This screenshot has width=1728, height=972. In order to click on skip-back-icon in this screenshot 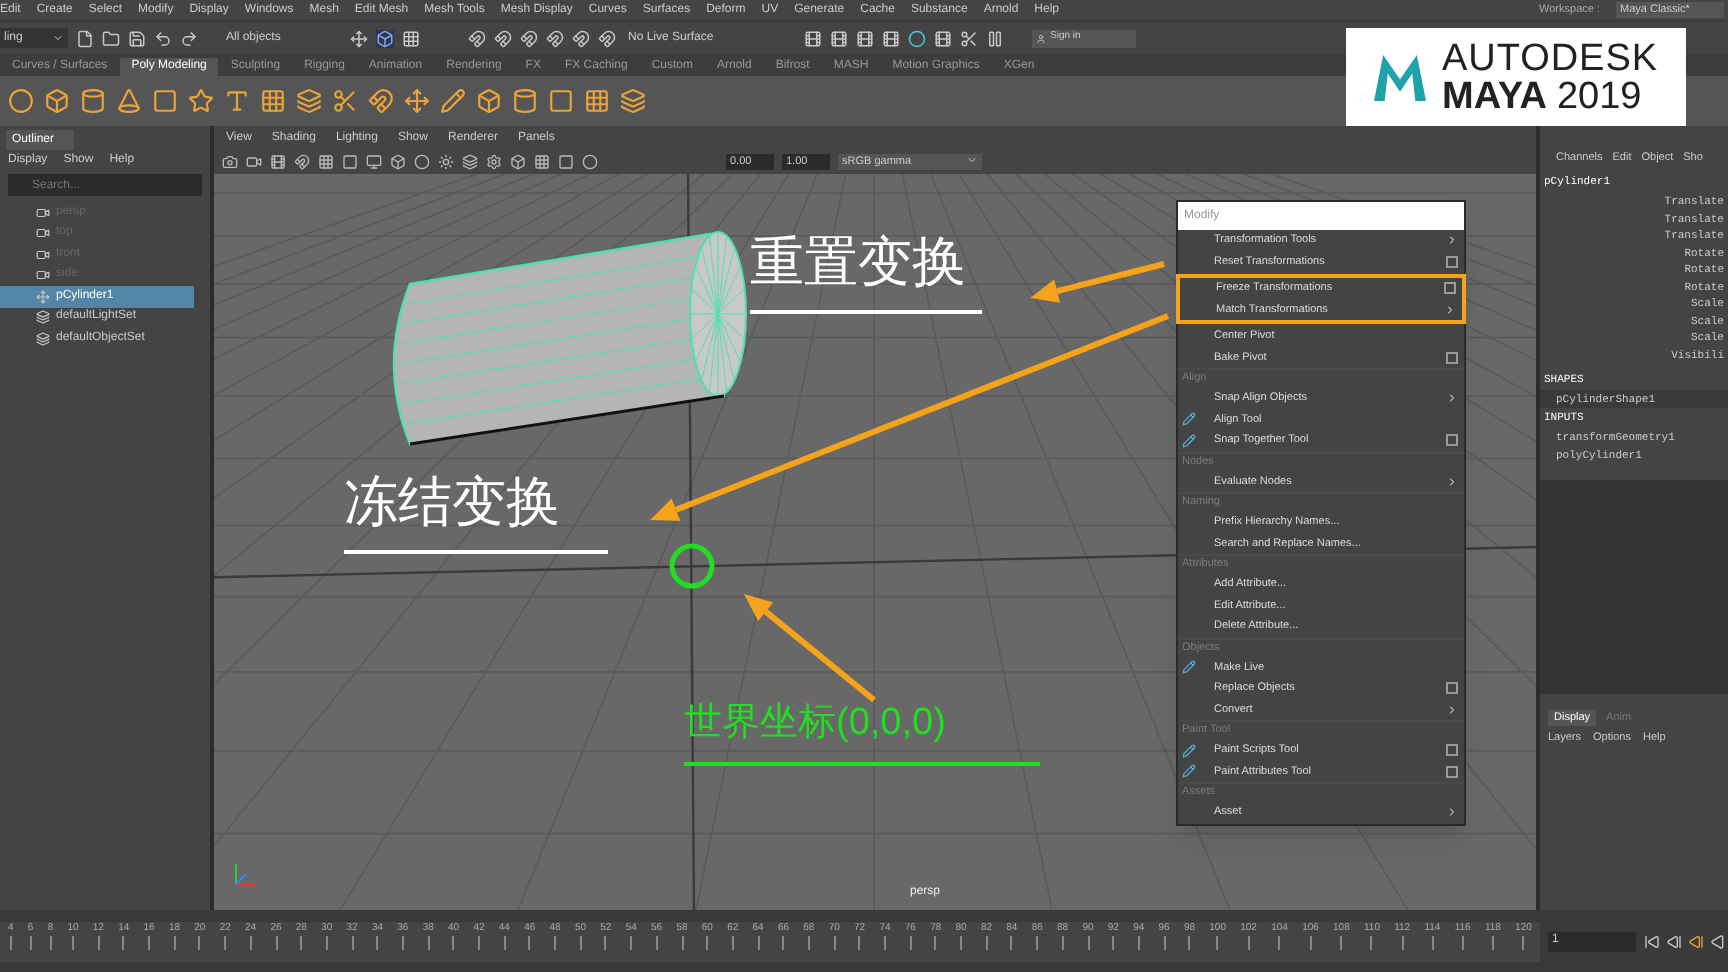, I will do `click(1652, 941)`.